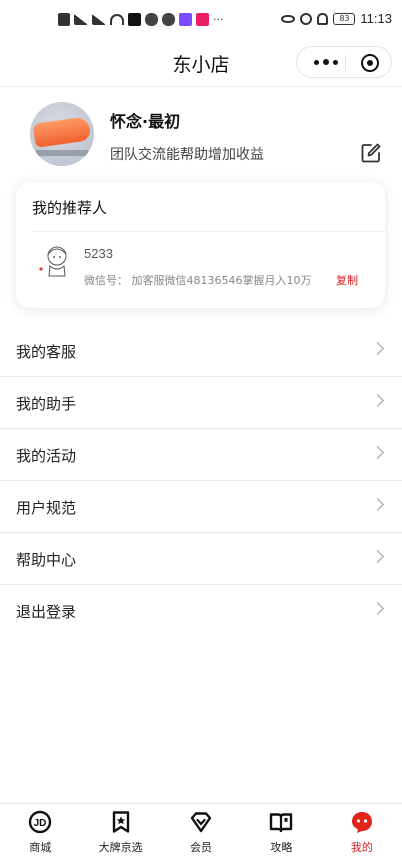 This screenshot has width=402, height=857. I want to click on menu-item-label: 我的活动, so click(46, 456).